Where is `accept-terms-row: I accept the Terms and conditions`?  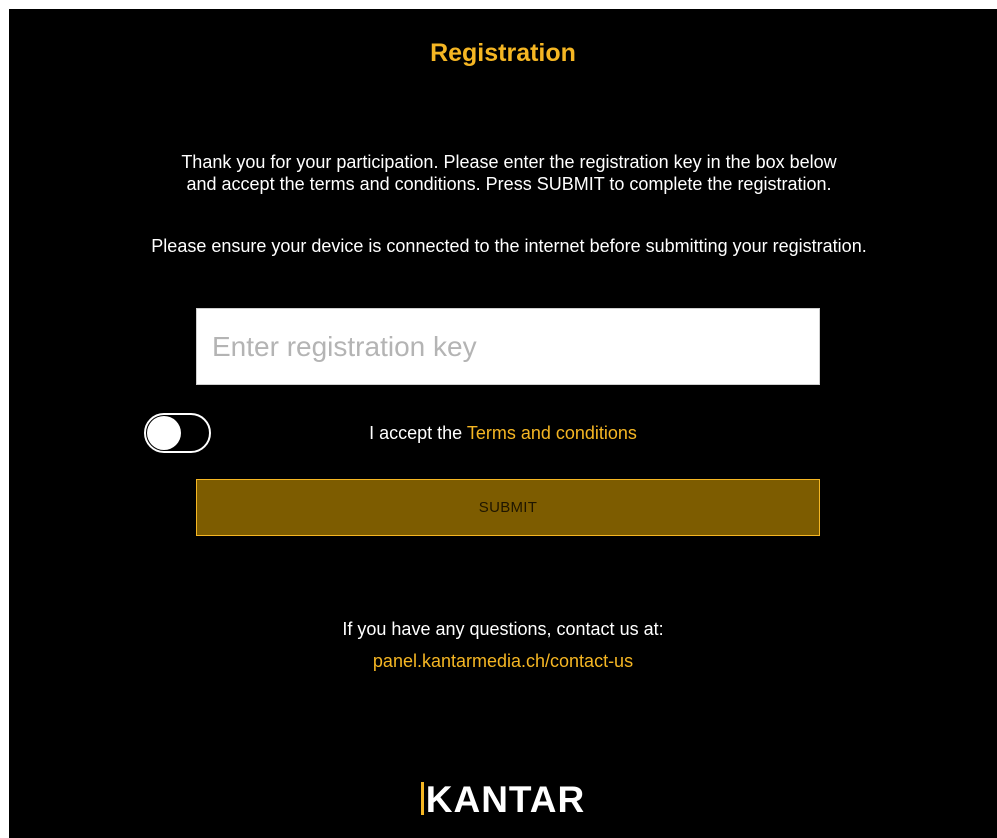 accept-terms-row: I accept the Terms and conditions is located at coordinates (503, 433).